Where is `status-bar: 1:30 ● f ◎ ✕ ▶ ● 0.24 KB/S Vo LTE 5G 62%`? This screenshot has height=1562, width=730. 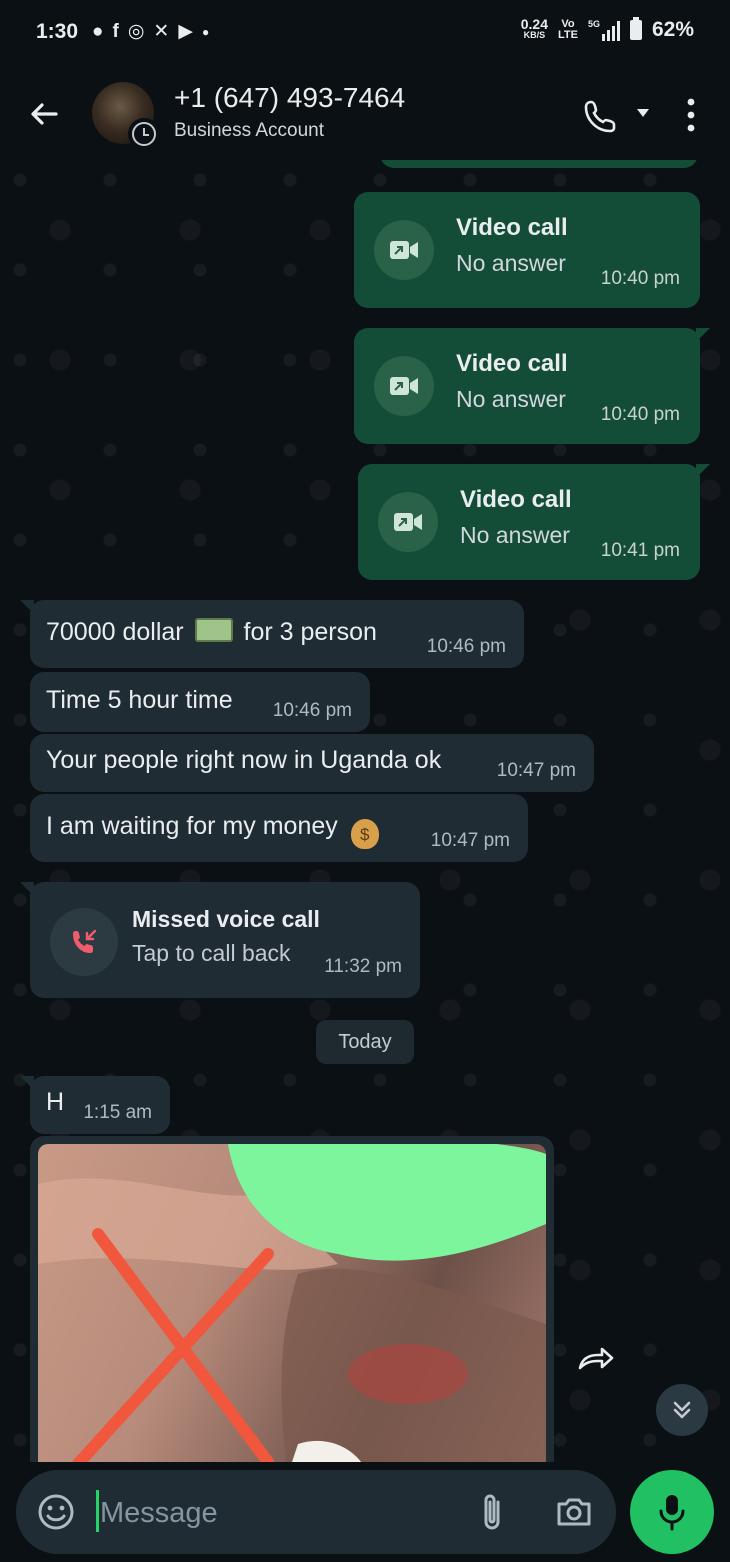 status-bar: 1:30 ● f ◎ ✕ ▶ ● 0.24 KB/S Vo LTE 5G 62% is located at coordinates (365, 34).